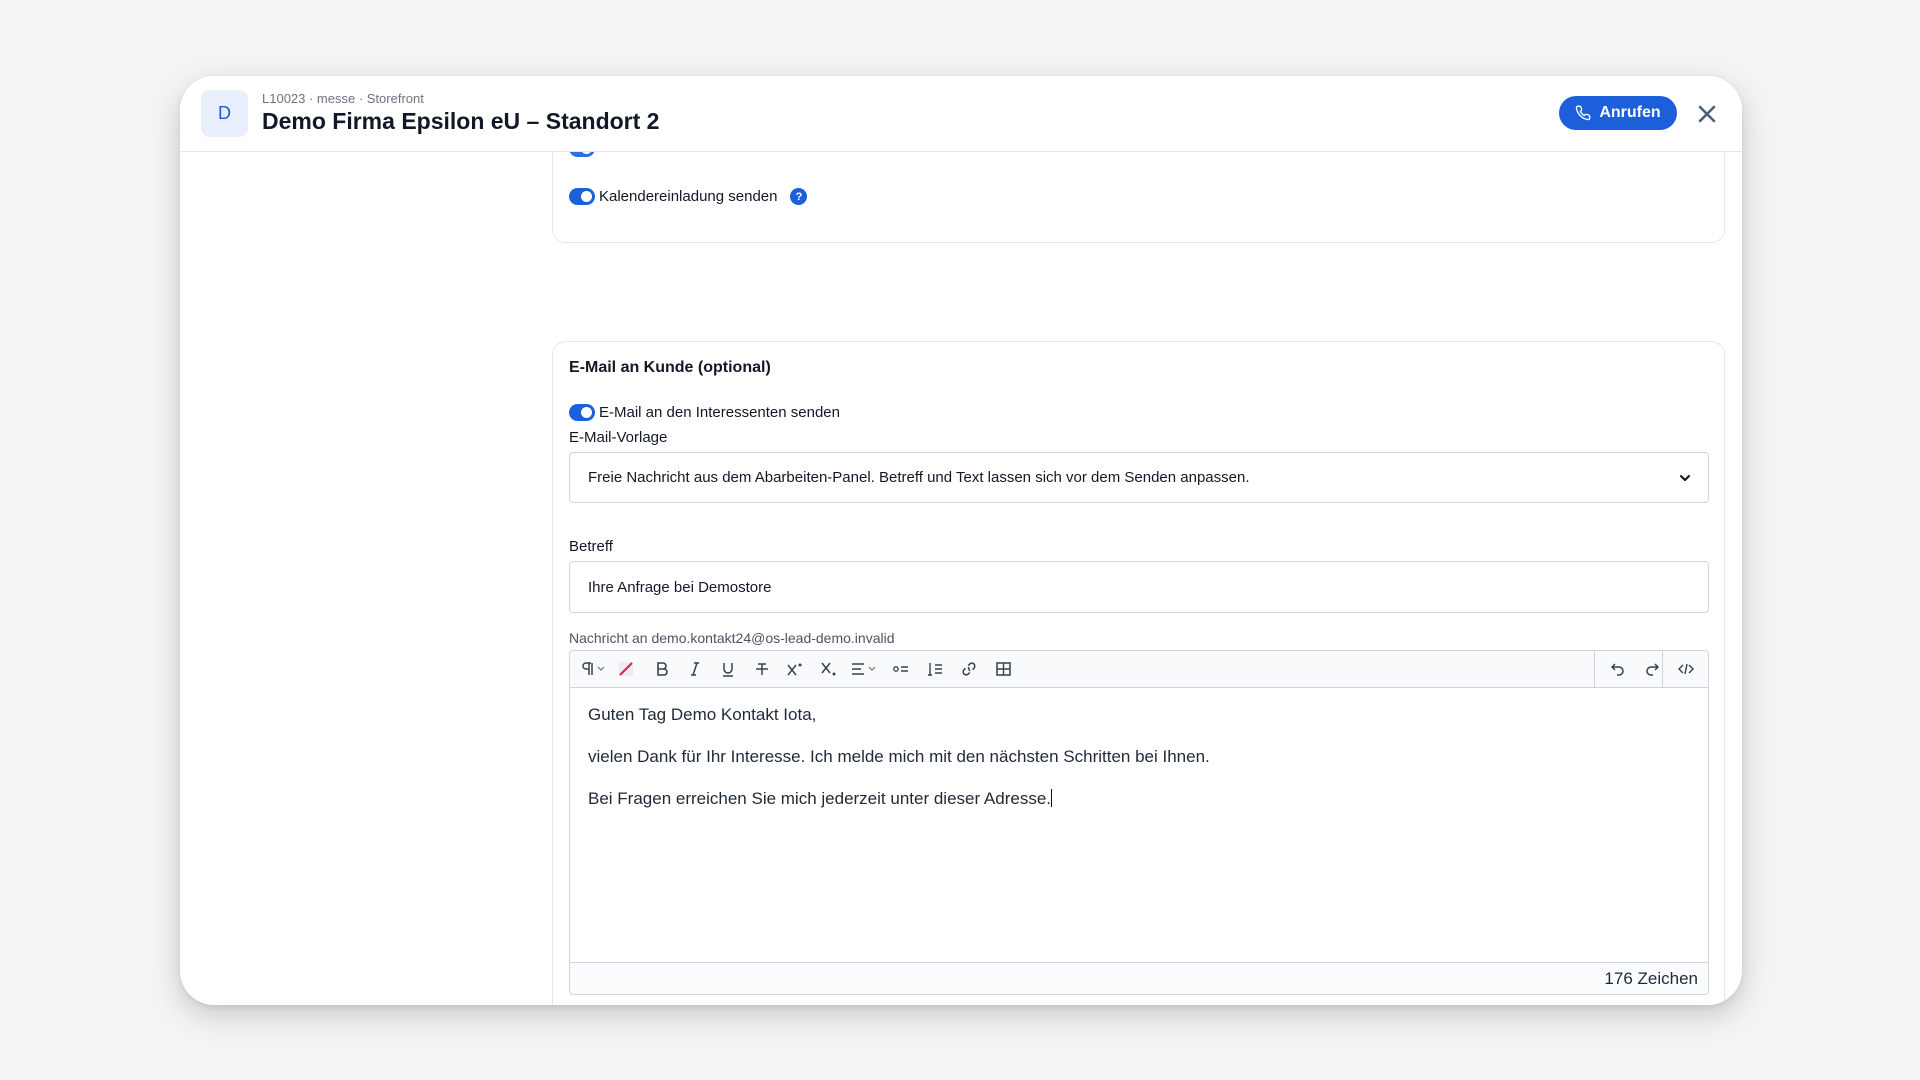 The width and height of the screenshot is (1920, 1080). What do you see at coordinates (935, 669) in the screenshot?
I see `numbered-list-icon` at bounding box center [935, 669].